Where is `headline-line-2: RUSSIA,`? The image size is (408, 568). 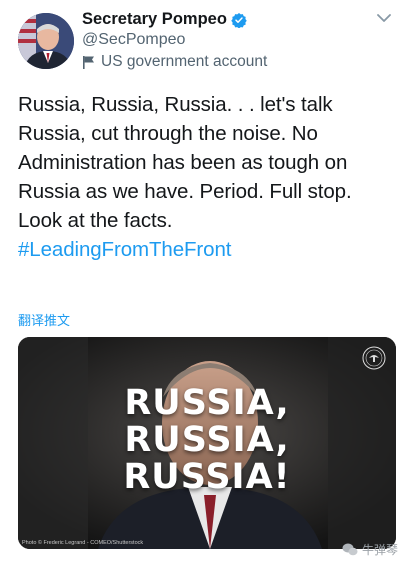
headline-line-2: RUSSIA, is located at coordinates (207, 440).